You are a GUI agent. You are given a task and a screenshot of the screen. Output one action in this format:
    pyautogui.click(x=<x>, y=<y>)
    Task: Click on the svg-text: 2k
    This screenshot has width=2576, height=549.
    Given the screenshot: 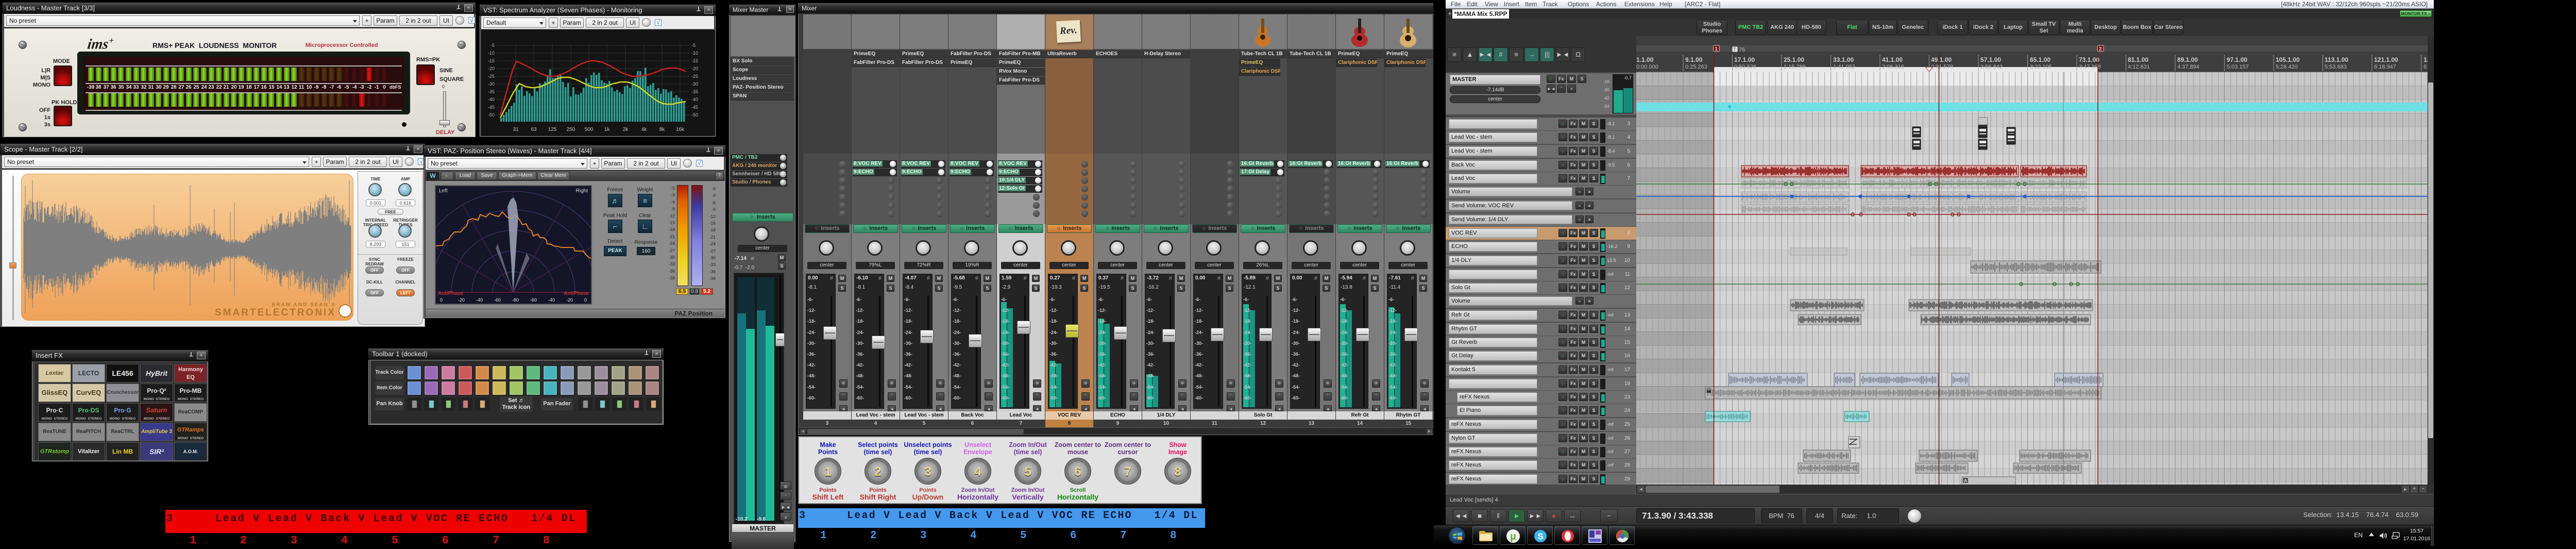 What is the action you would take?
    pyautogui.click(x=626, y=129)
    